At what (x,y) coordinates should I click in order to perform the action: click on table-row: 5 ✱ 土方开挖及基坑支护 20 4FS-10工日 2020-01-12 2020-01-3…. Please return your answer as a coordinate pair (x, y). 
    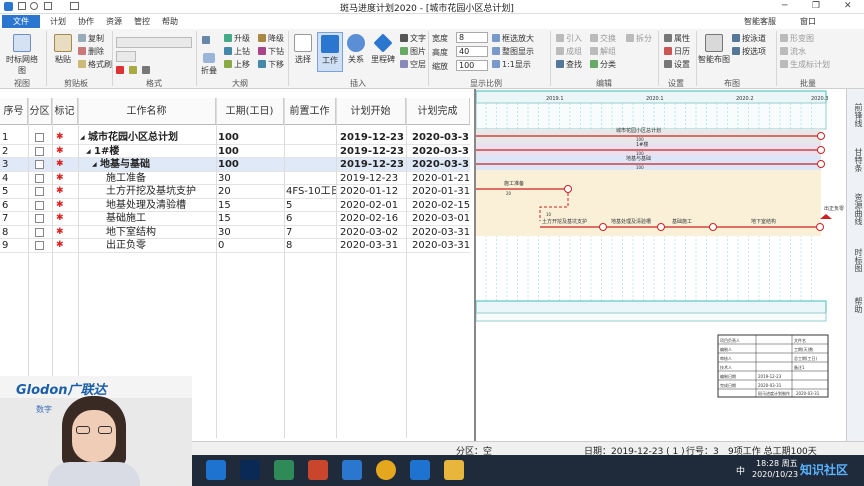
    Looking at the image, I should click on (235, 192).